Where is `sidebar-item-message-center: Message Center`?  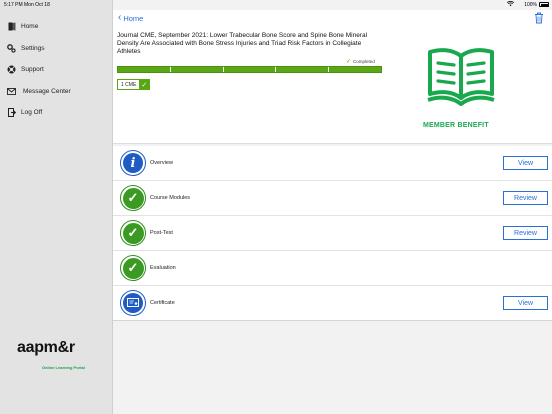
sidebar-item-message-center: Message Center is located at coordinates (56, 92).